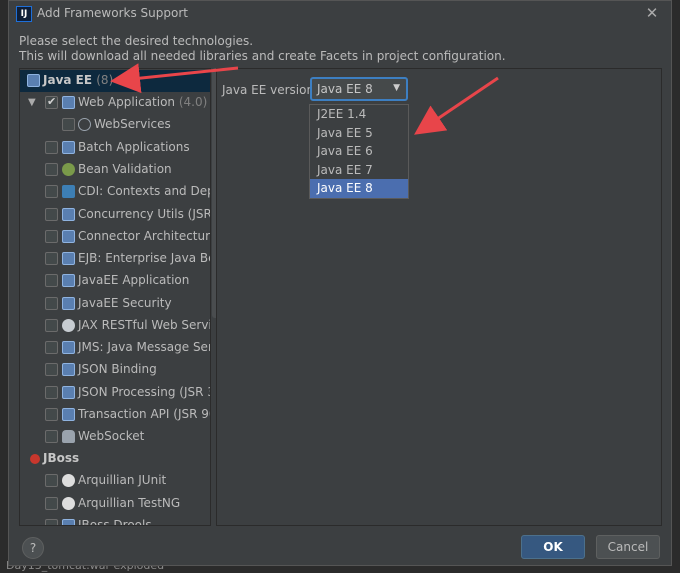 The width and height of the screenshot is (680, 573). What do you see at coordinates (68, 191) in the screenshot?
I see `cdi-icon` at bounding box center [68, 191].